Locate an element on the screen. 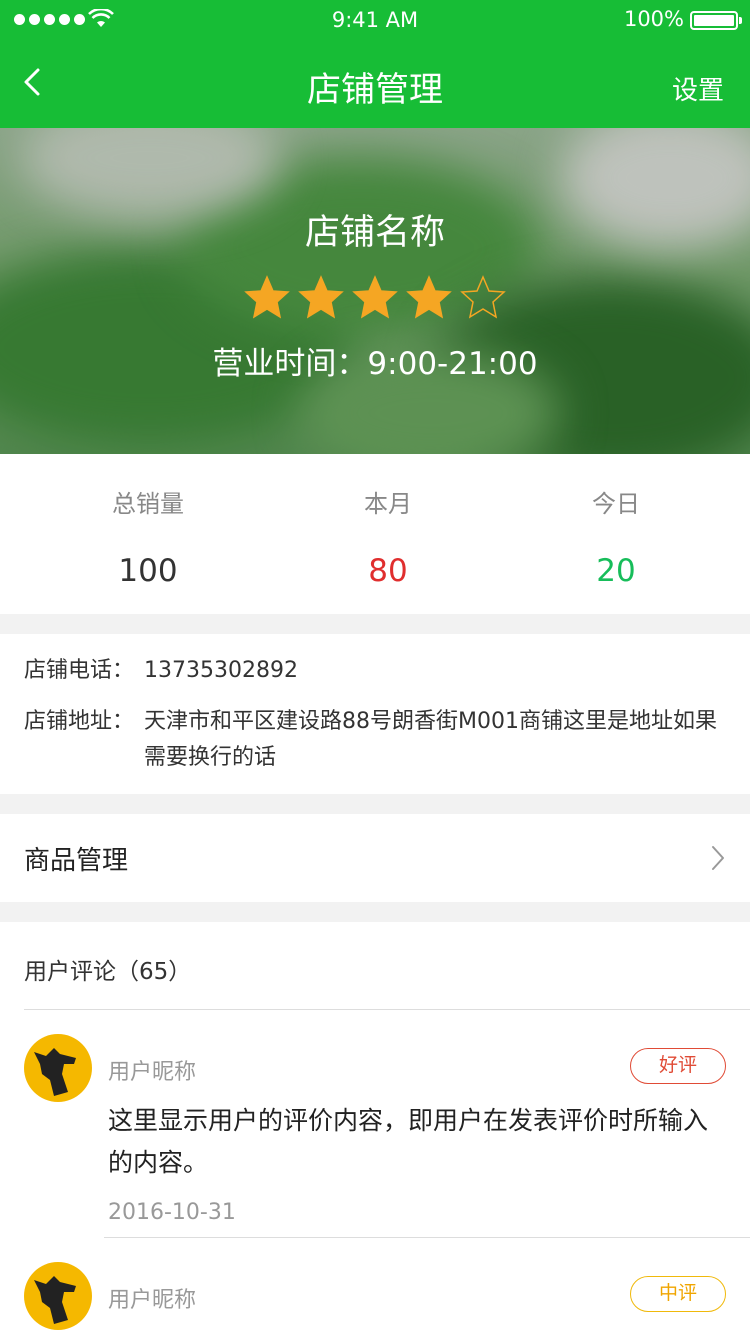 The height and width of the screenshot is (1334, 750). navigation-bar: 店铺管理 设置 is located at coordinates (375, 84).